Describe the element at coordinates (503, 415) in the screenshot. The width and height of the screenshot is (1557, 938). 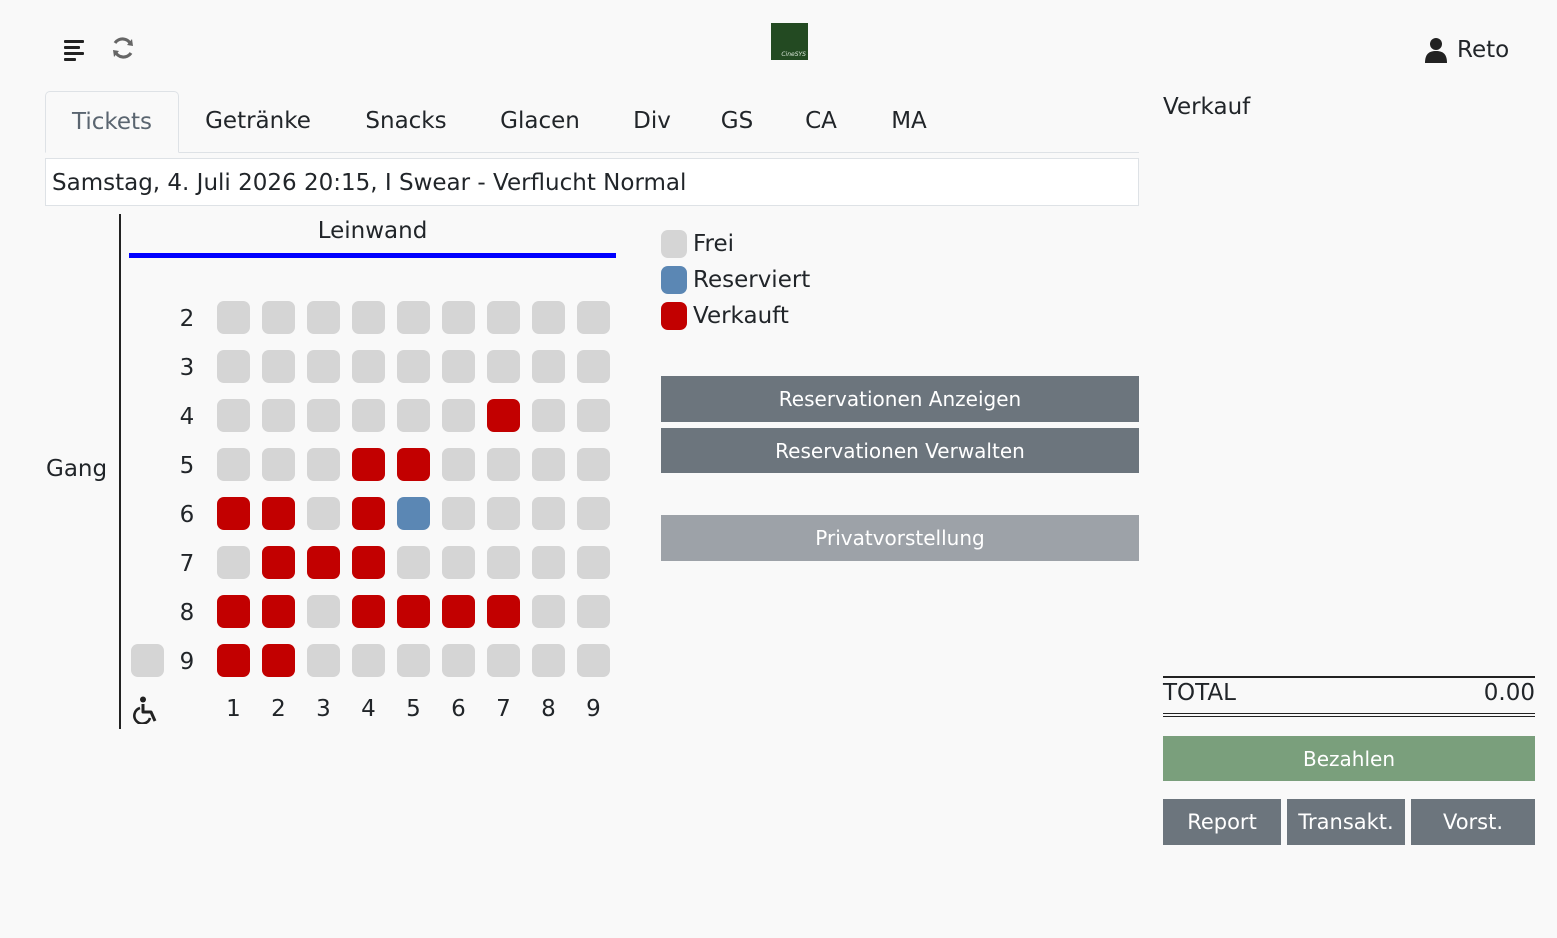
I see `seat-r4-c7` at that location.